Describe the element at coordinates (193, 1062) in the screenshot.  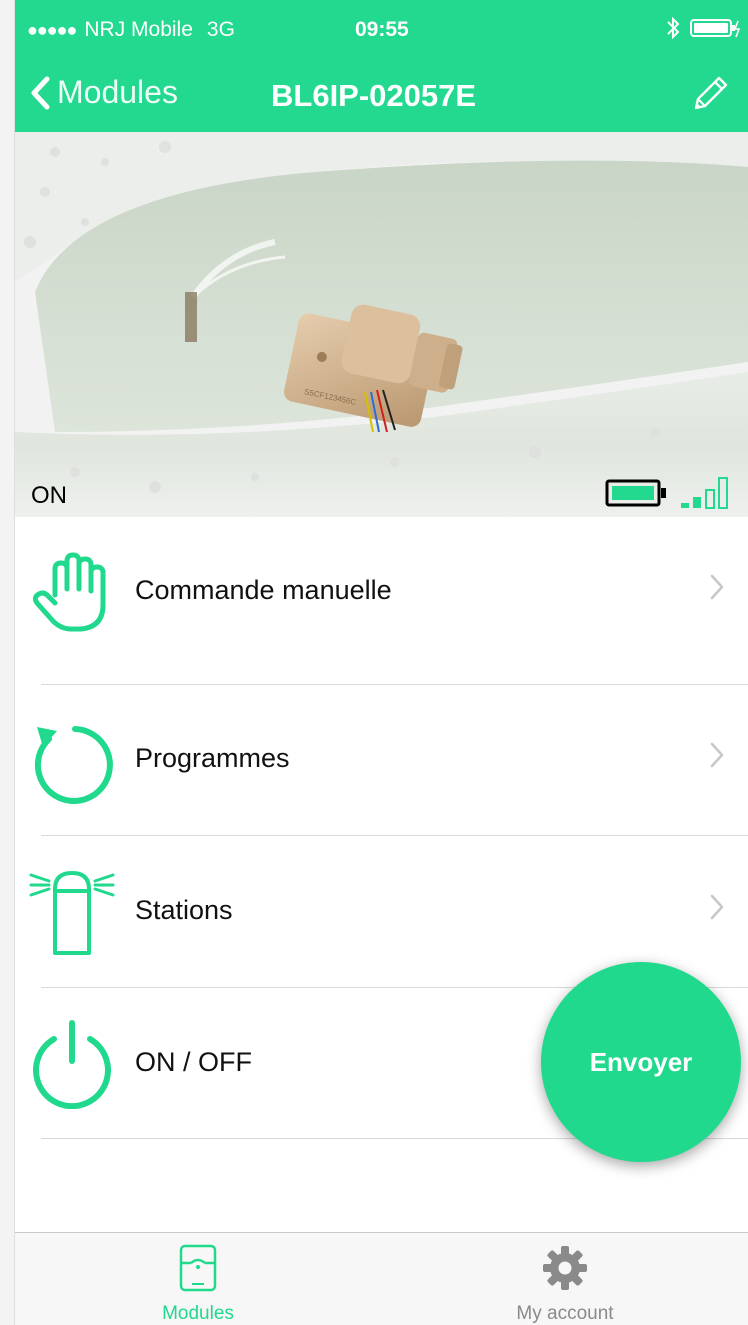
I see `menu-label-on-off: ON / OFF` at that location.